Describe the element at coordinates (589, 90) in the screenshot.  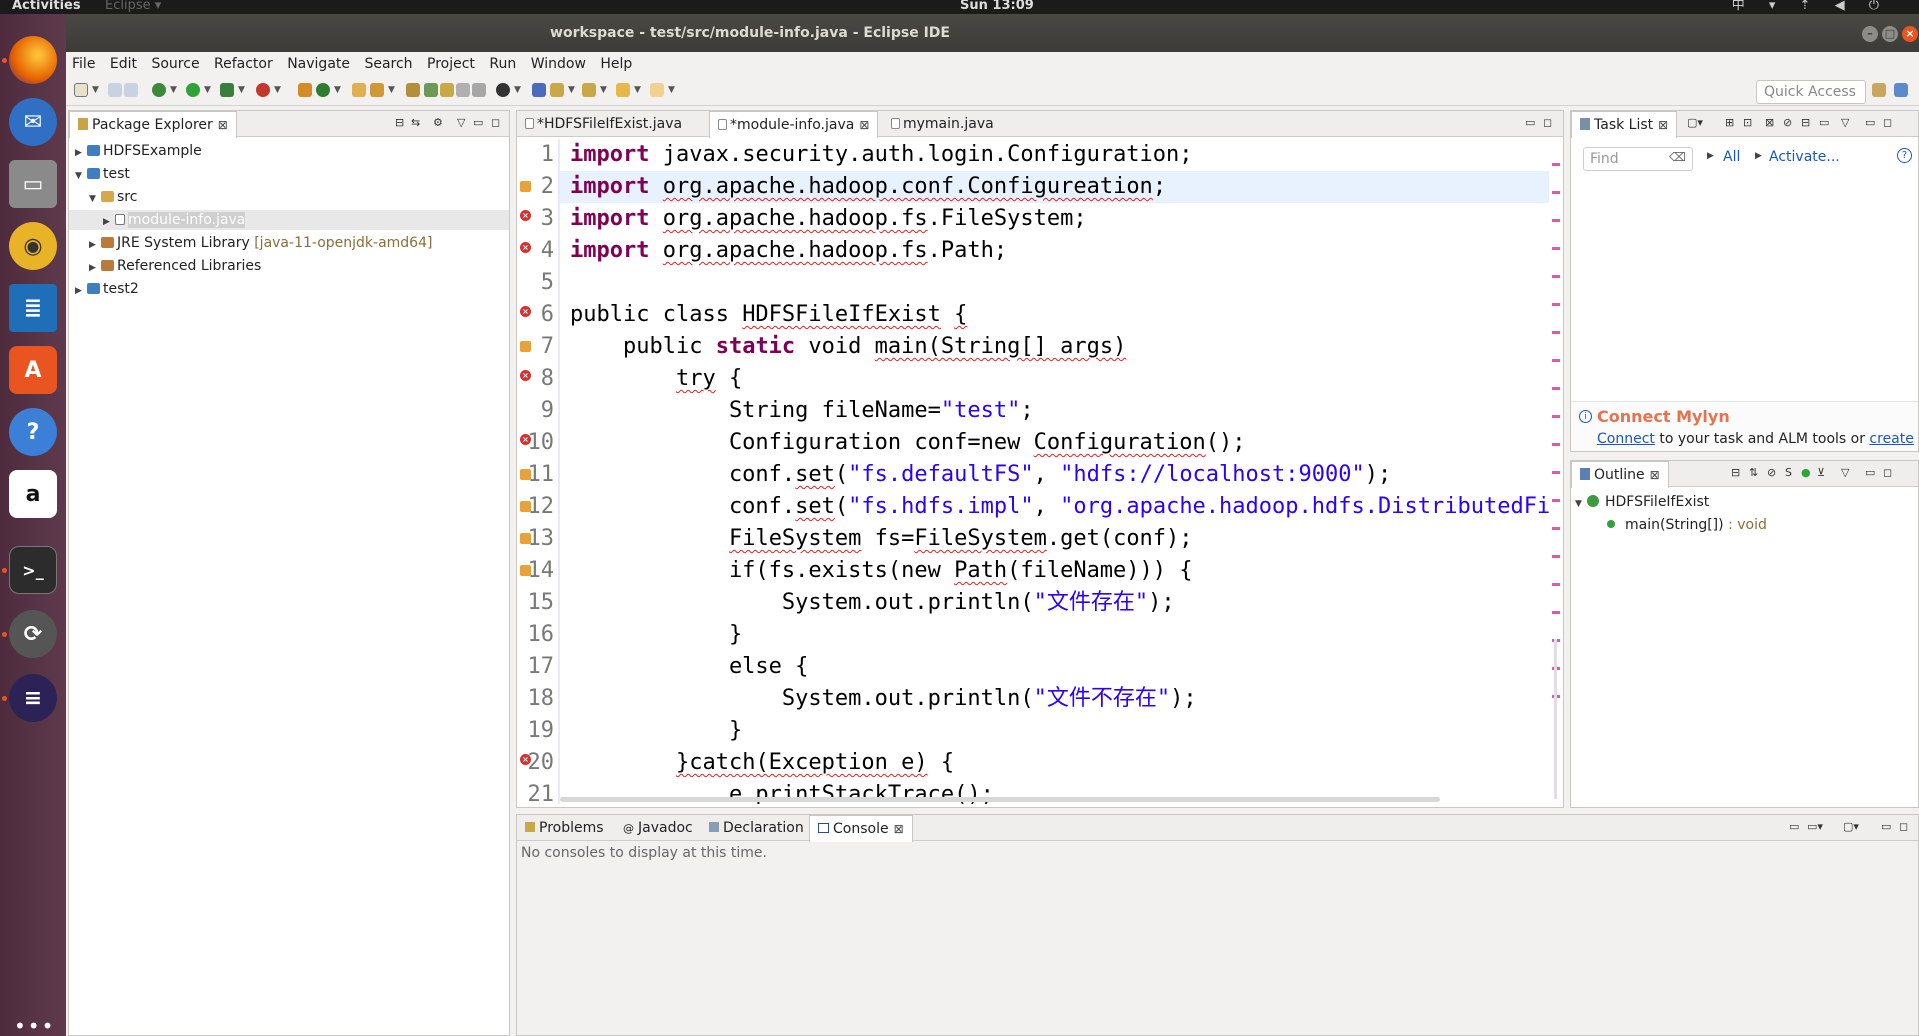
I see `last-edit-icon` at that location.